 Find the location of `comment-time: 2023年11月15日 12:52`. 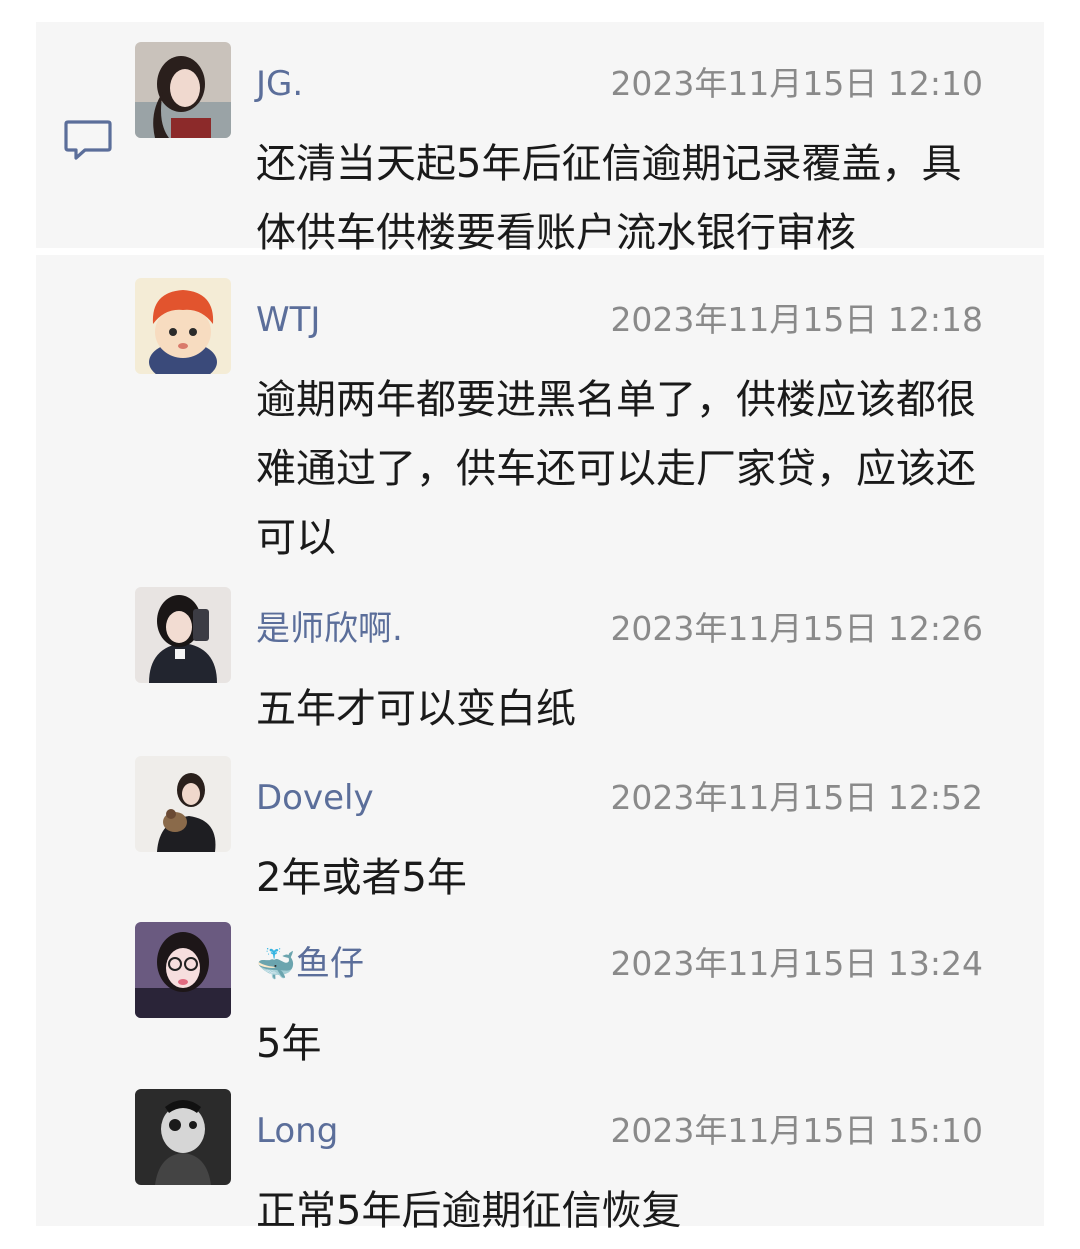

comment-time: 2023年11月15日 12:52 is located at coordinates (796, 797).